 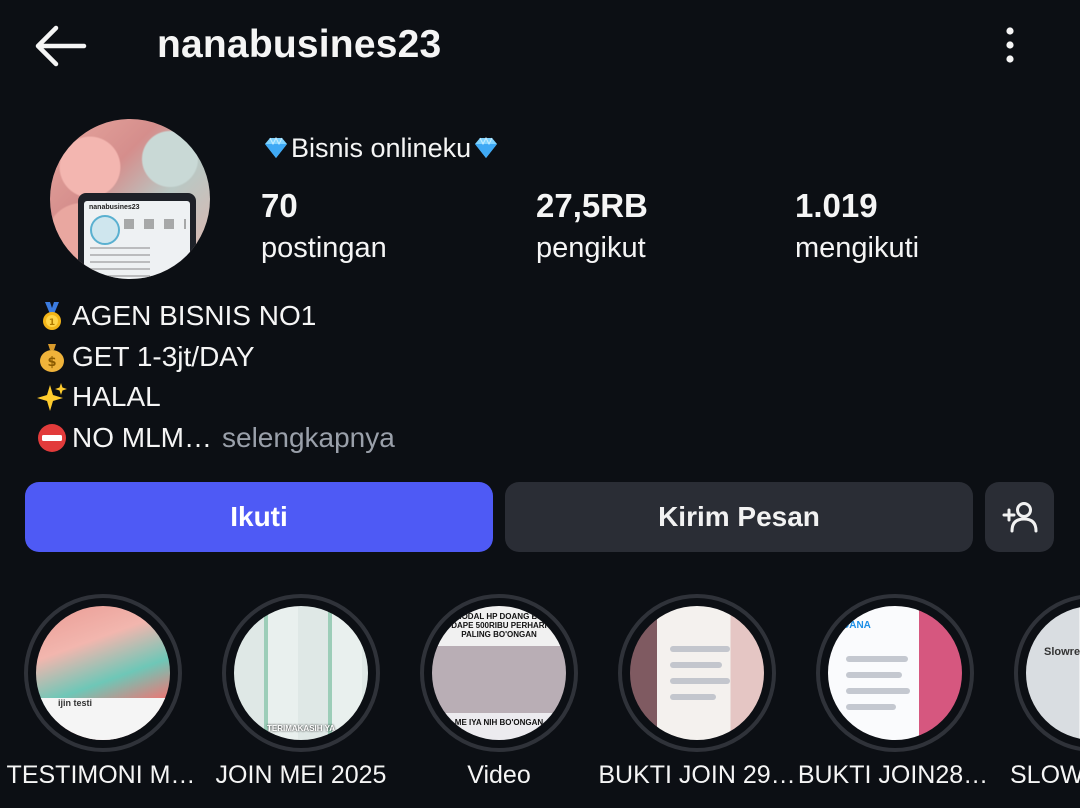 I want to click on arrow-left-icon, so click(x=61, y=46).